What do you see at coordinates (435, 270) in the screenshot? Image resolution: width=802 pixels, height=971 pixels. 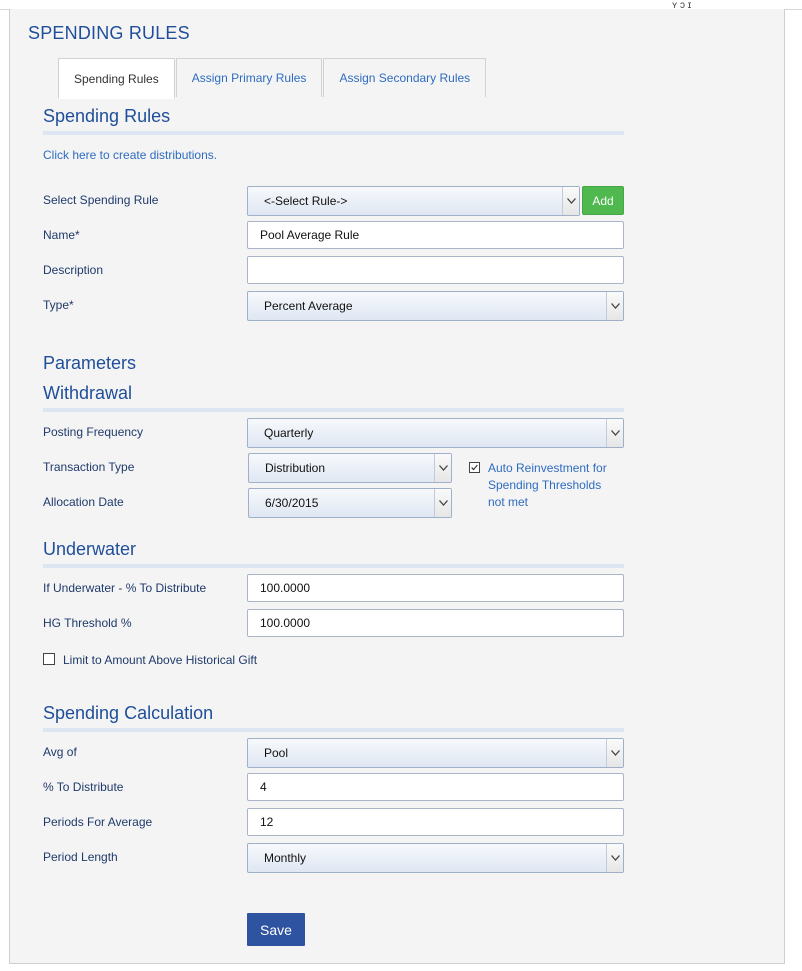 I see `description-field` at bounding box center [435, 270].